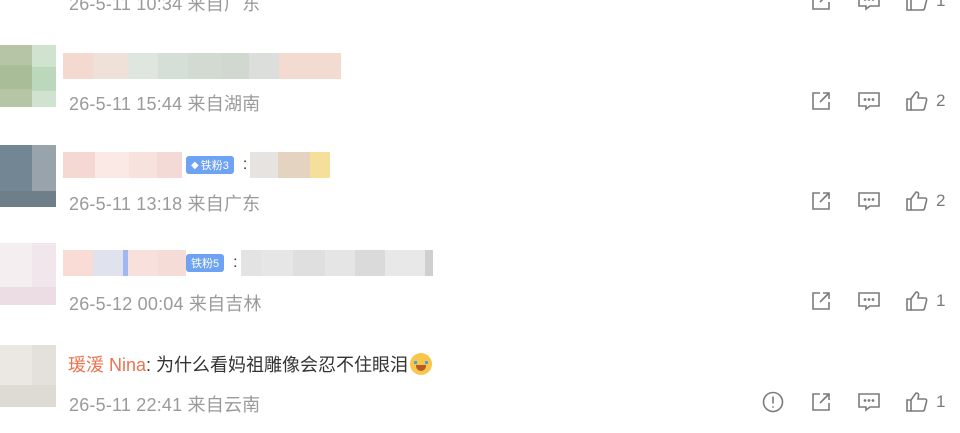  Describe the element at coordinates (421, 364) in the screenshot. I see `crying-face-icon` at that location.